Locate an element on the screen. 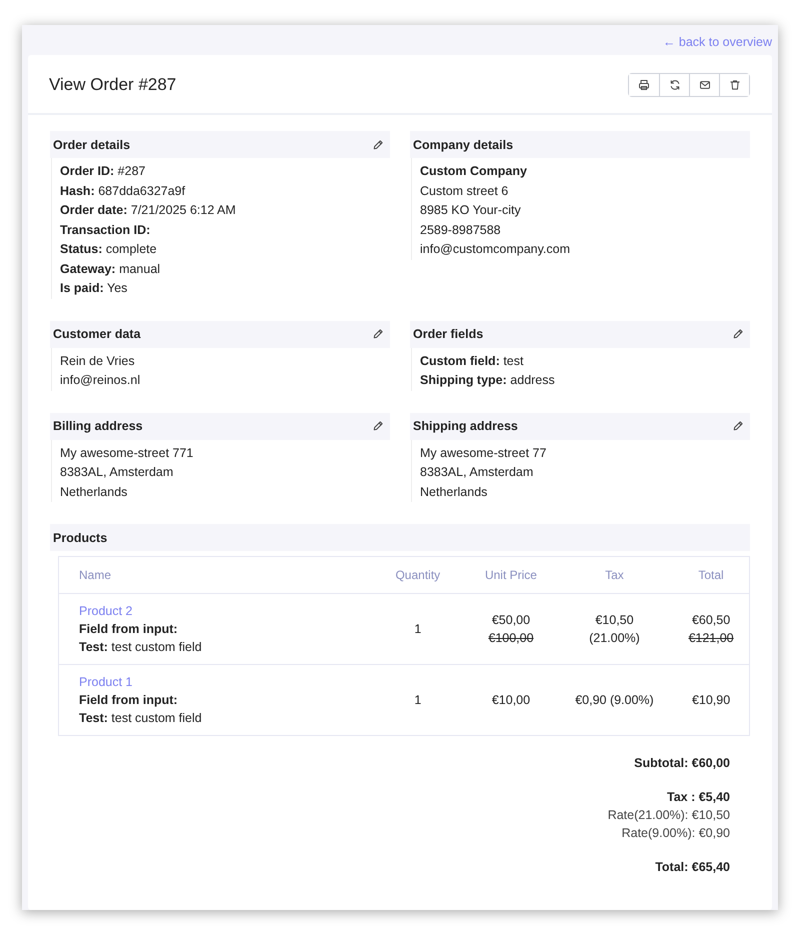 This screenshot has width=800, height=934. original-price-text: €100,00 is located at coordinates (511, 638).